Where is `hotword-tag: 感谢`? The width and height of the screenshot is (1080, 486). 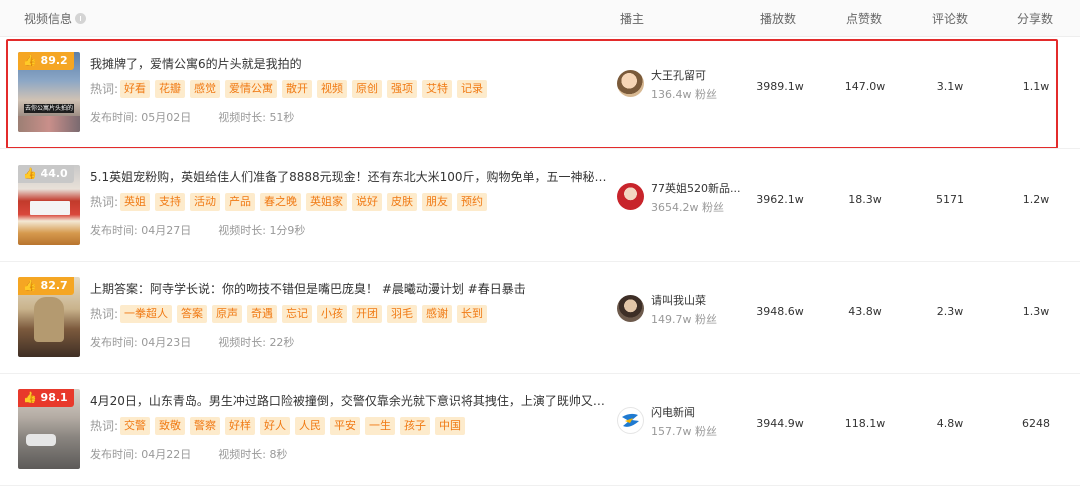
hotword-tag: 感谢 is located at coordinates (437, 313).